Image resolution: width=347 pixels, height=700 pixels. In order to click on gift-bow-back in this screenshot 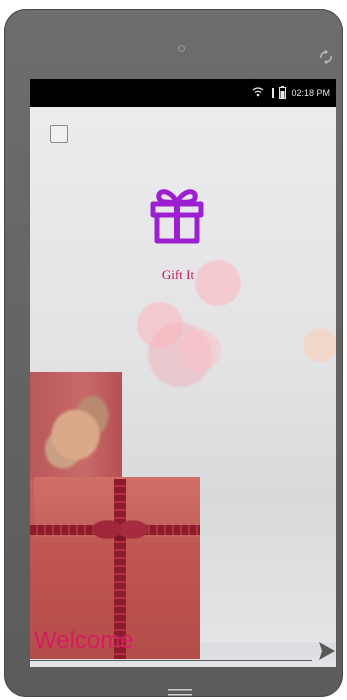, I will do `click(84, 430)`.